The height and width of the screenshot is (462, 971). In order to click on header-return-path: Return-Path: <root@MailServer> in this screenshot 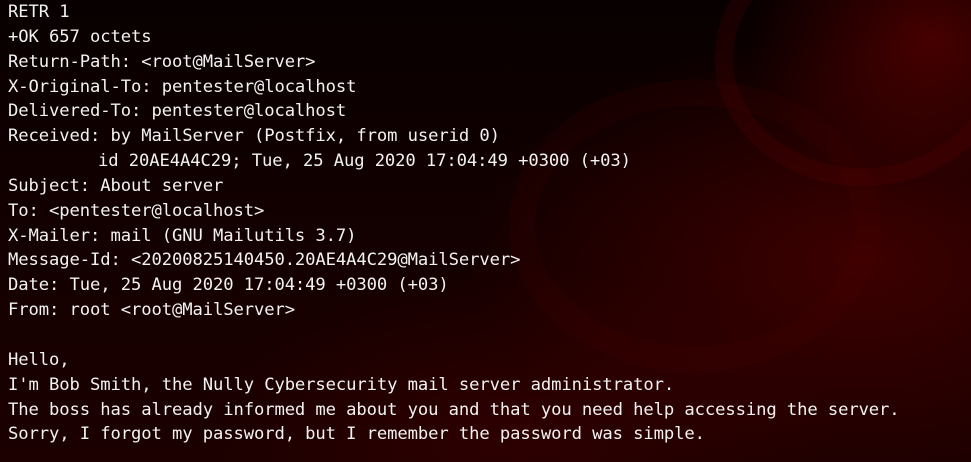, I will do `click(162, 61)`.